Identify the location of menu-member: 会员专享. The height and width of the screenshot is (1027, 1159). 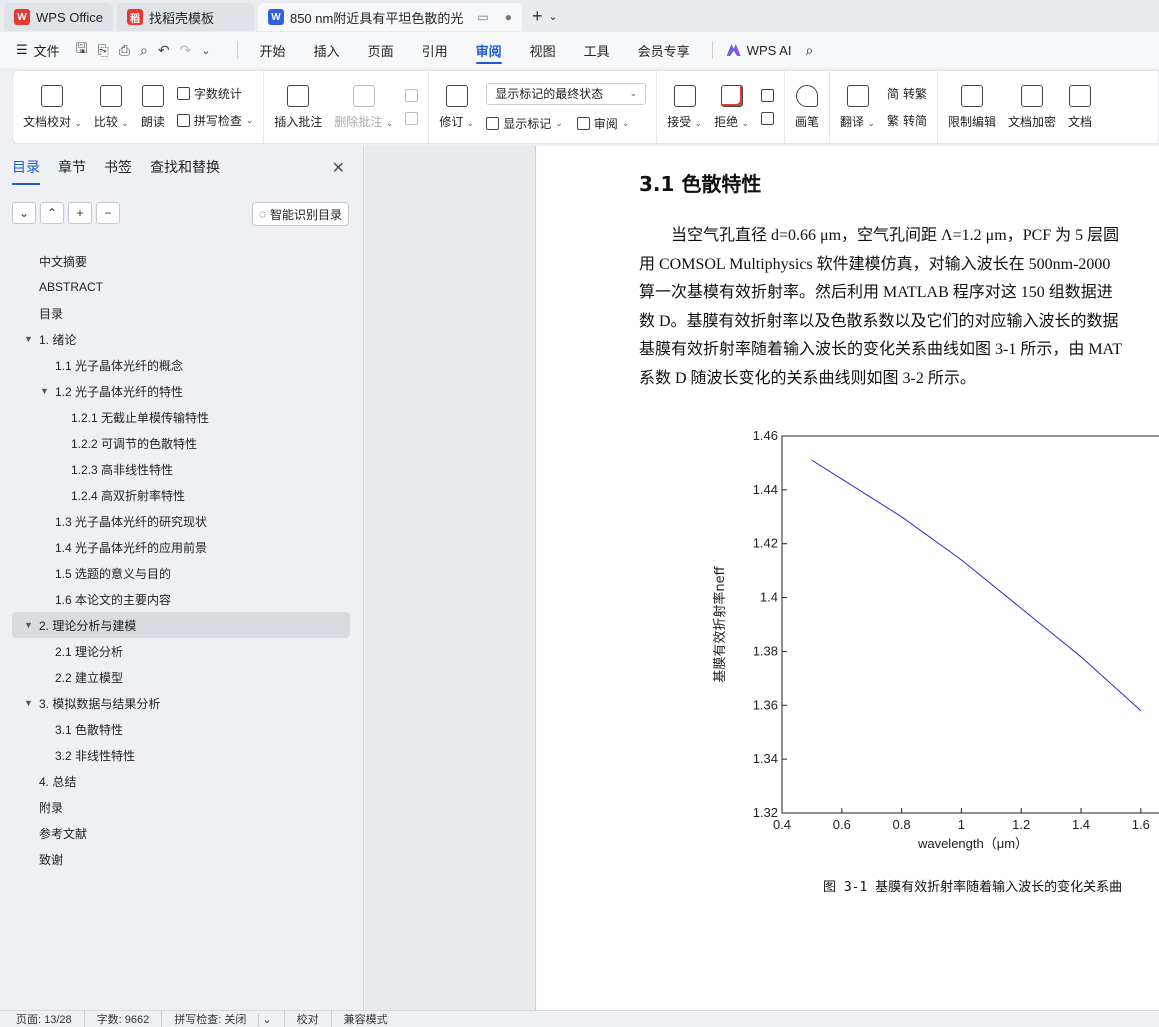
(664, 50).